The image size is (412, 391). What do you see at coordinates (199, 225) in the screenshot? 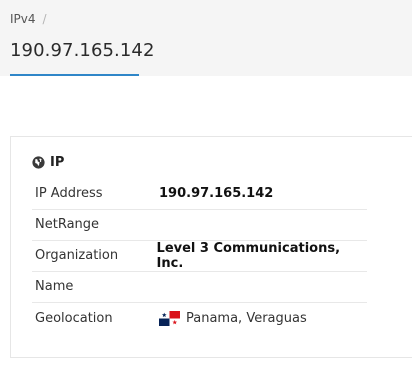
I see `row-netrange: NetRange` at bounding box center [199, 225].